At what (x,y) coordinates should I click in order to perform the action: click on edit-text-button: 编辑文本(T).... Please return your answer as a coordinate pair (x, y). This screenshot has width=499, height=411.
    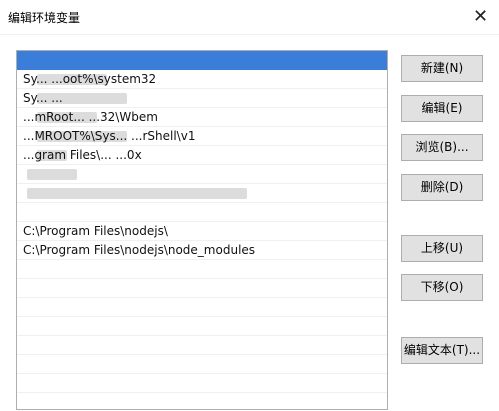
    Looking at the image, I should click on (442, 350).